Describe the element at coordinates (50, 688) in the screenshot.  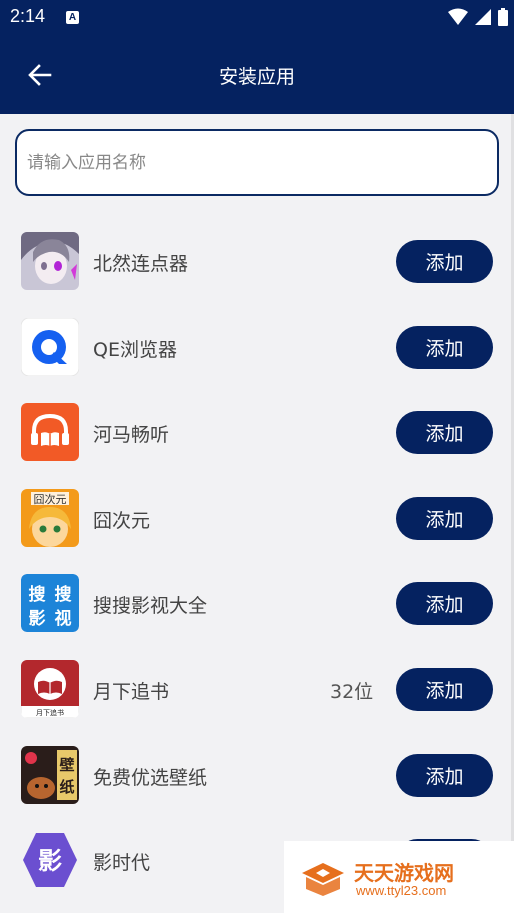
I see `book-icon: 月下追书` at that location.